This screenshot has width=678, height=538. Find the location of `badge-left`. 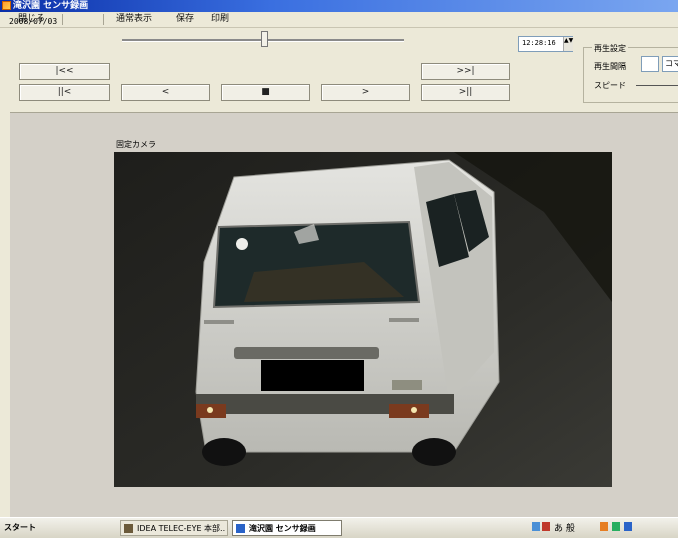

badge-left is located at coordinates (219, 322).